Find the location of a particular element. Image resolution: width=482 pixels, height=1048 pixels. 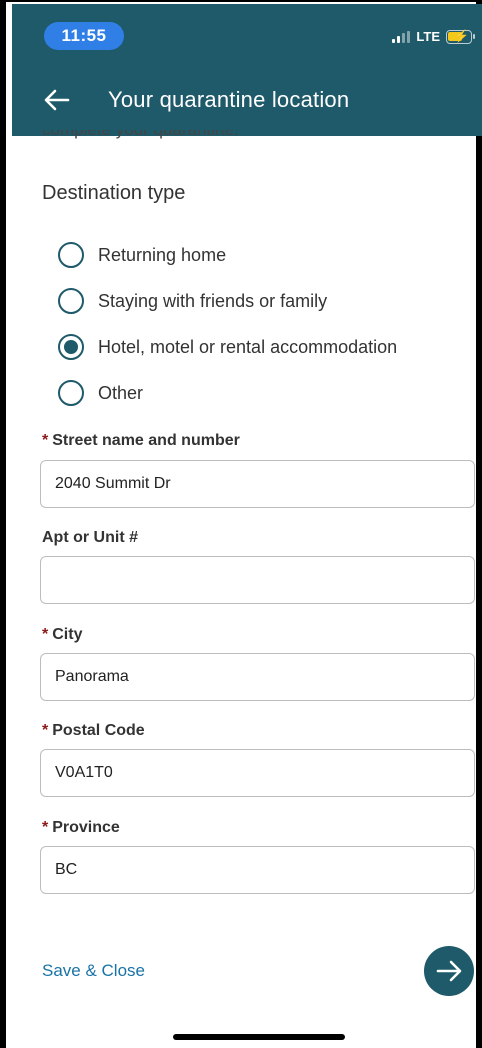

page-title: Your quarantine location is located at coordinates (229, 99).